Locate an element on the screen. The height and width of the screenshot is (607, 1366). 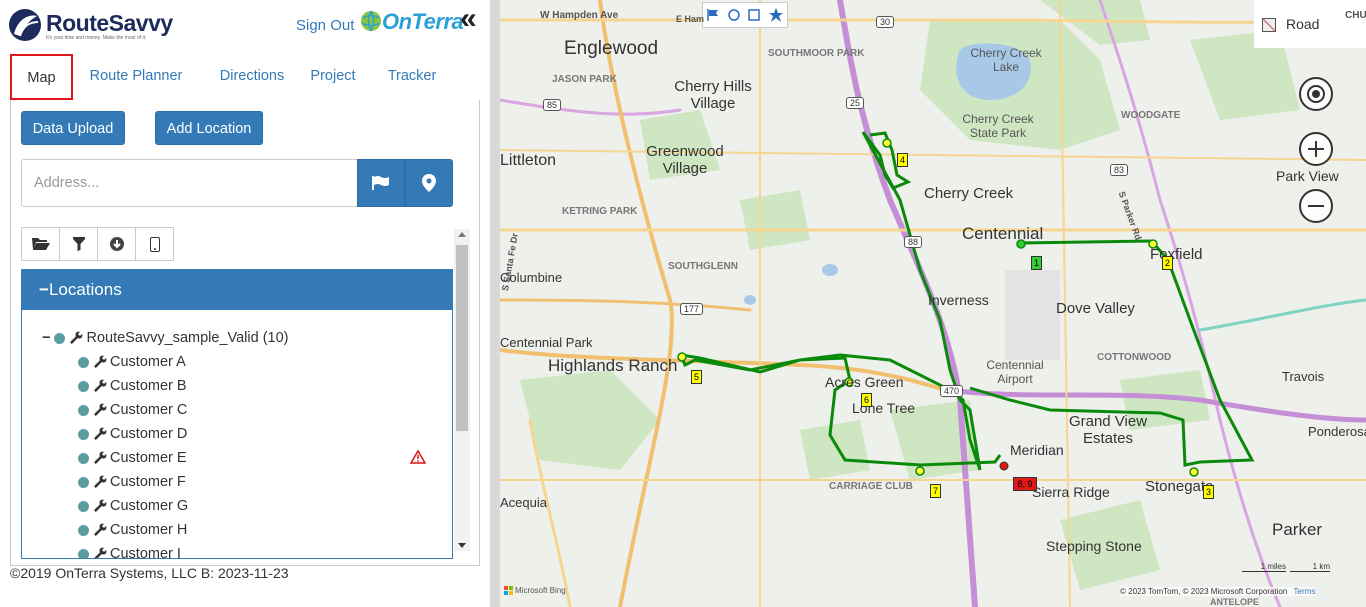
stop-label: 2 is located at coordinates (1167, 263).